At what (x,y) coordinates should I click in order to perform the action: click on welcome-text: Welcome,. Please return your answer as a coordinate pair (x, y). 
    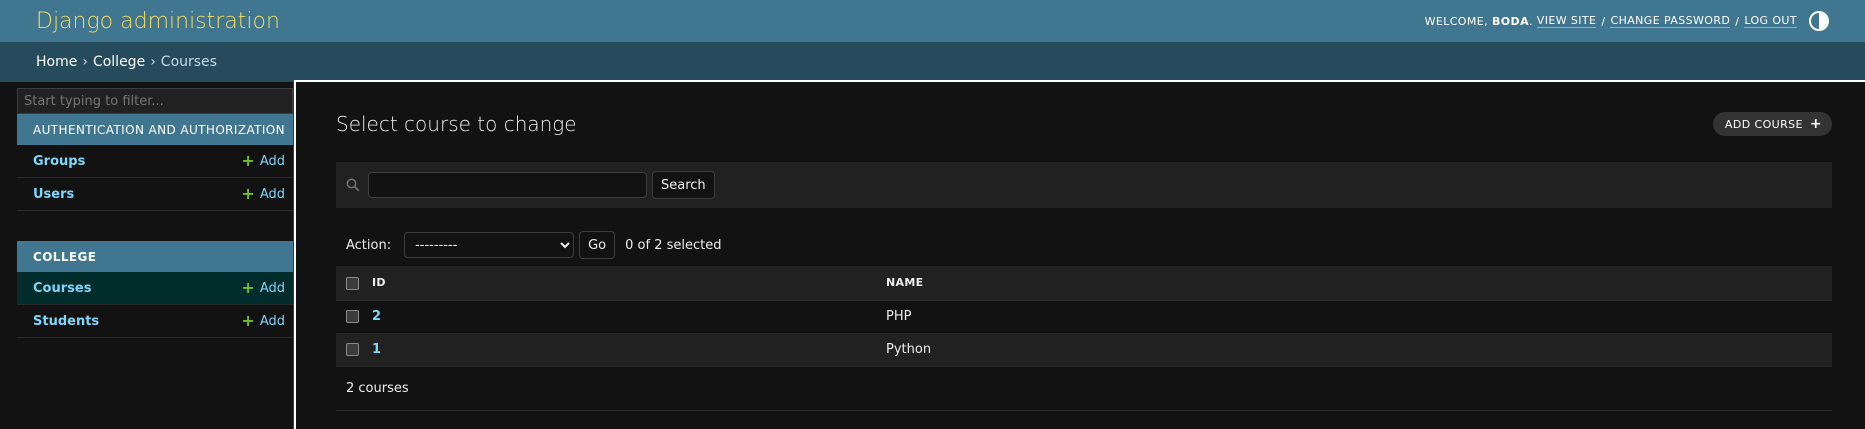
    Looking at the image, I should click on (1456, 21).